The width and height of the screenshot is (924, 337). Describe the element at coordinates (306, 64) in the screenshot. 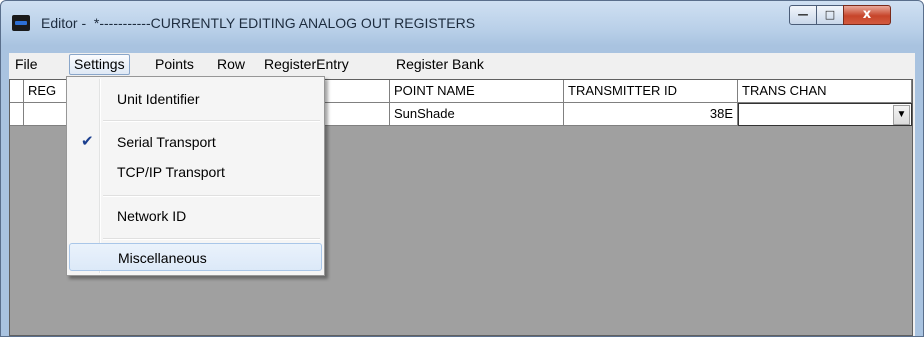

I see `menu-registerentry: RegisterEntry` at that location.